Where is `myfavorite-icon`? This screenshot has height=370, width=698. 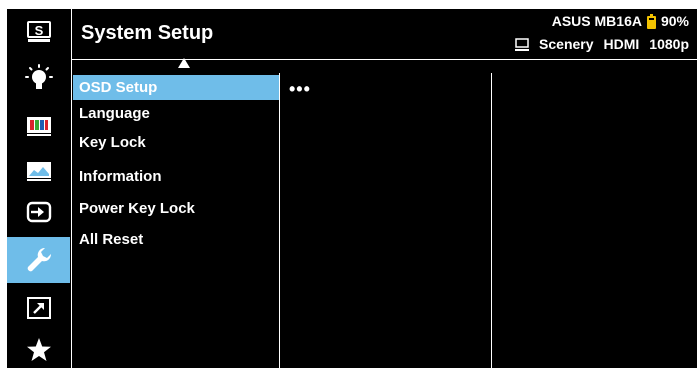 myfavorite-icon is located at coordinates (38, 349).